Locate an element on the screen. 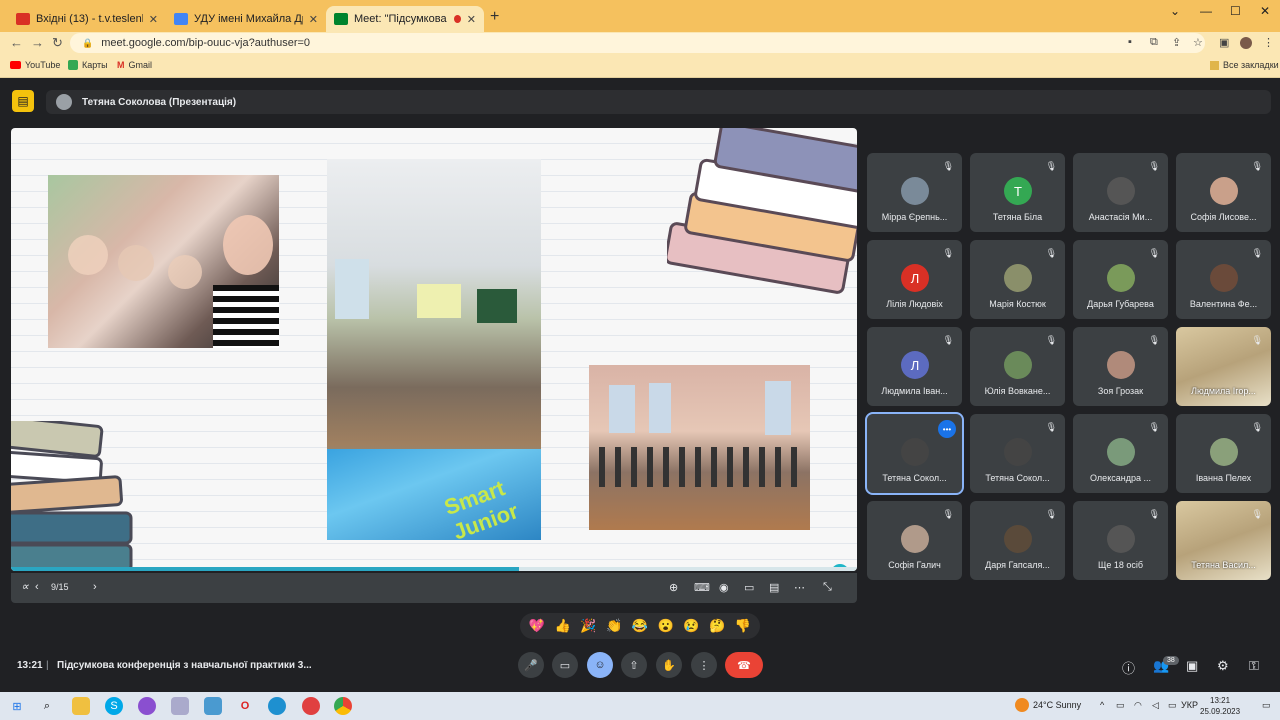 The width and height of the screenshot is (1280, 720). participant-tile: 🎙 Софія Галич is located at coordinates (914, 540).